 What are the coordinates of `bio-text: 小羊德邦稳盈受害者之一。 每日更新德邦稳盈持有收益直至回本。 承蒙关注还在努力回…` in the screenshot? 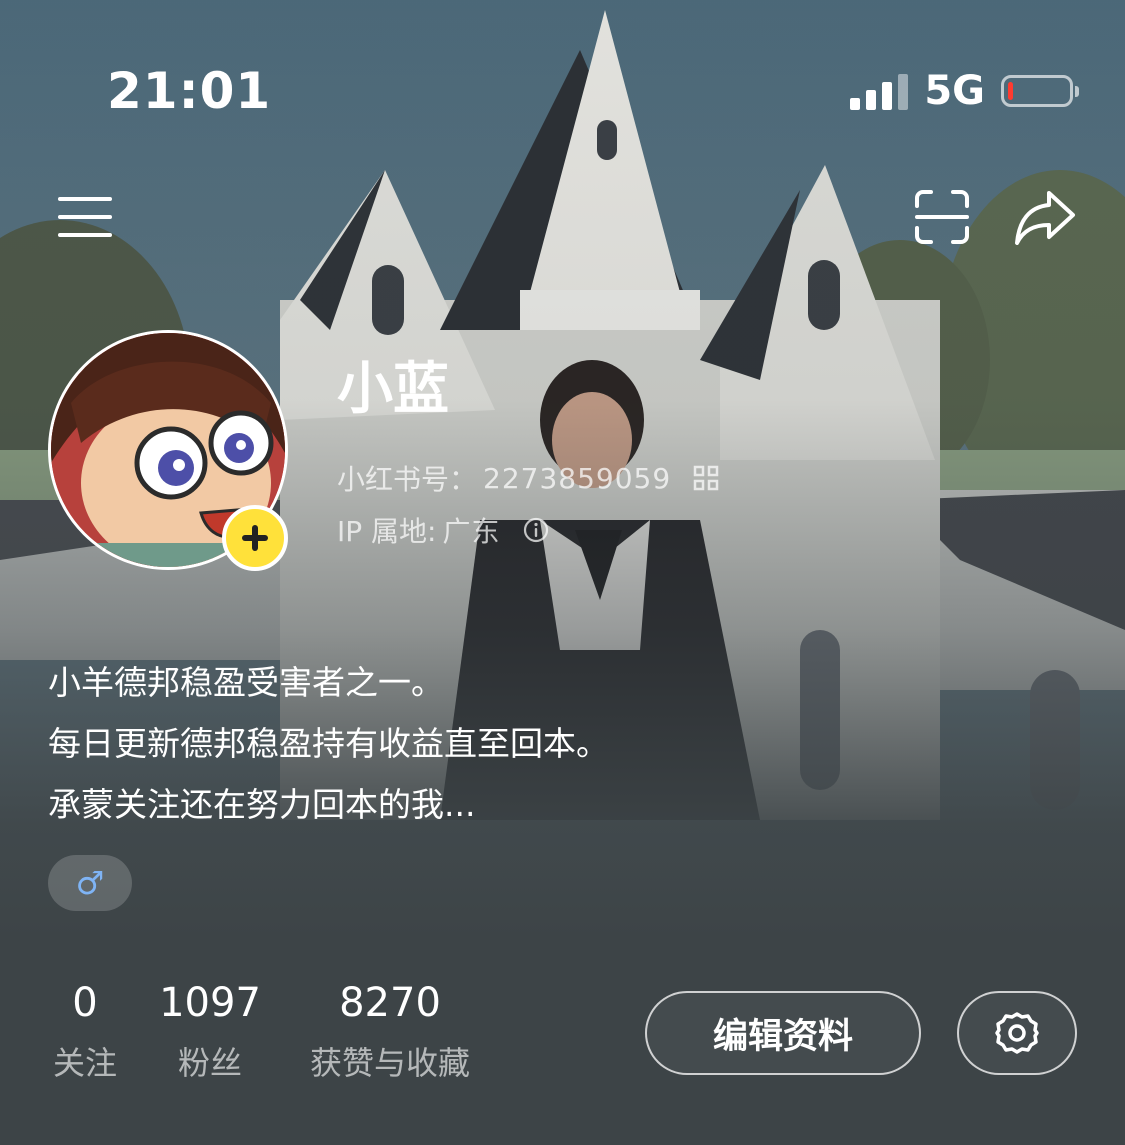 It's located at (498, 743).